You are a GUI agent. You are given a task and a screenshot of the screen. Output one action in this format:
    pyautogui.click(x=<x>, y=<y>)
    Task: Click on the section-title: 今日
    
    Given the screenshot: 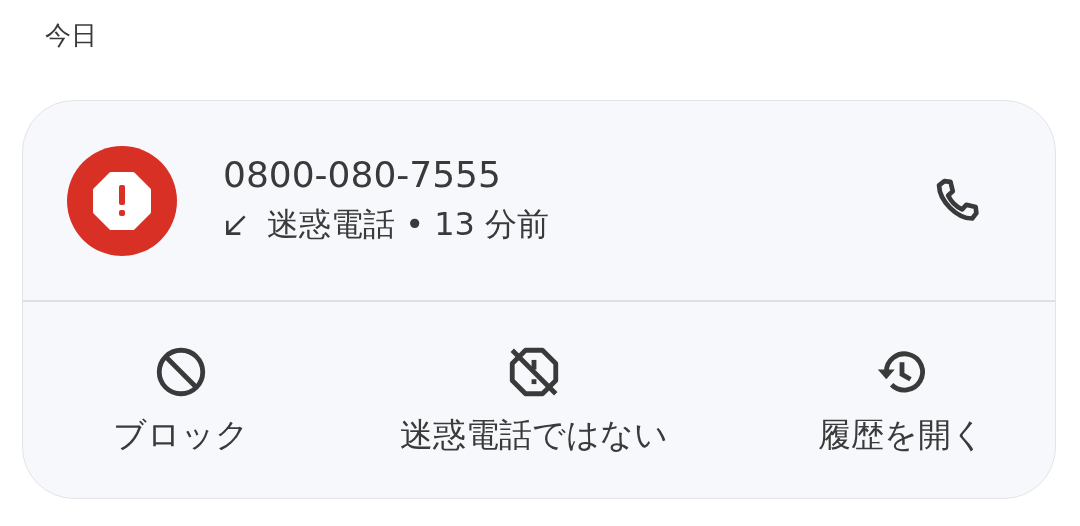 What is the action you would take?
    pyautogui.click(x=71, y=35)
    